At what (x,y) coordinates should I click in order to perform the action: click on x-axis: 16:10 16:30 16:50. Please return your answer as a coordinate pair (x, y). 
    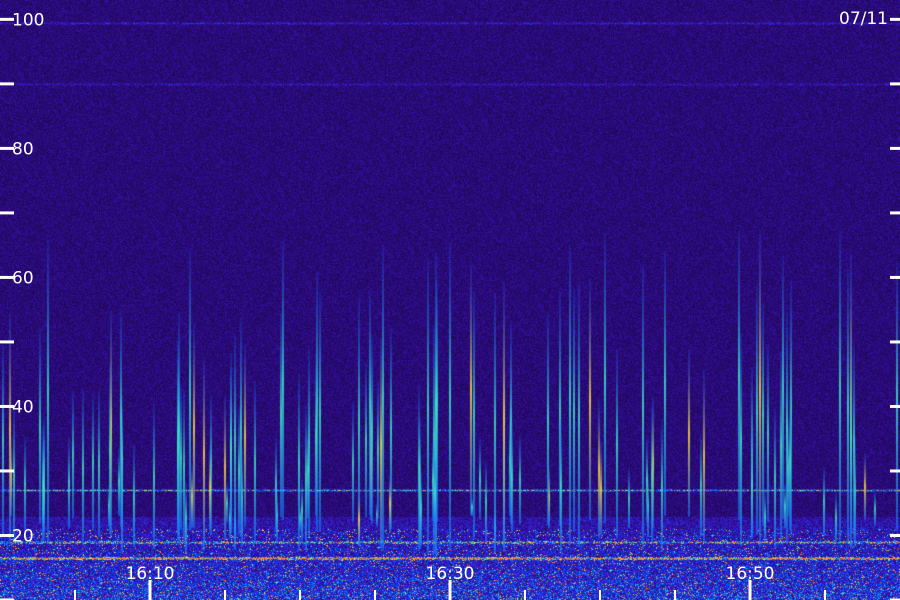
    Looking at the image, I should click on (450, 582).